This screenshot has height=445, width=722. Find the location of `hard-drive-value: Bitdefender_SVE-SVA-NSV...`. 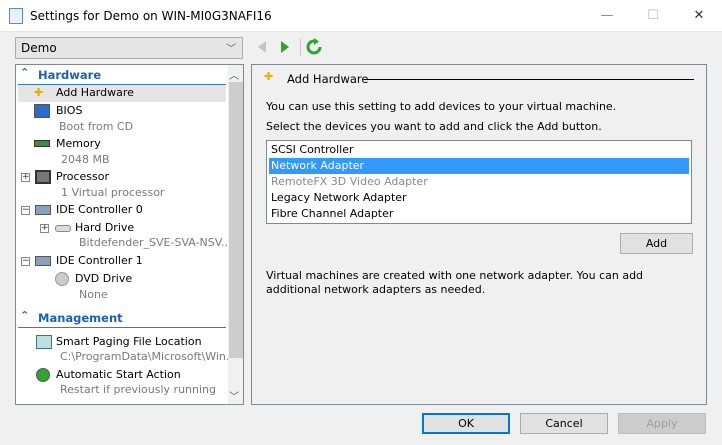

hard-drive-value: Bitdefender_SVE-SVA-NSV... is located at coordinates (155, 242).